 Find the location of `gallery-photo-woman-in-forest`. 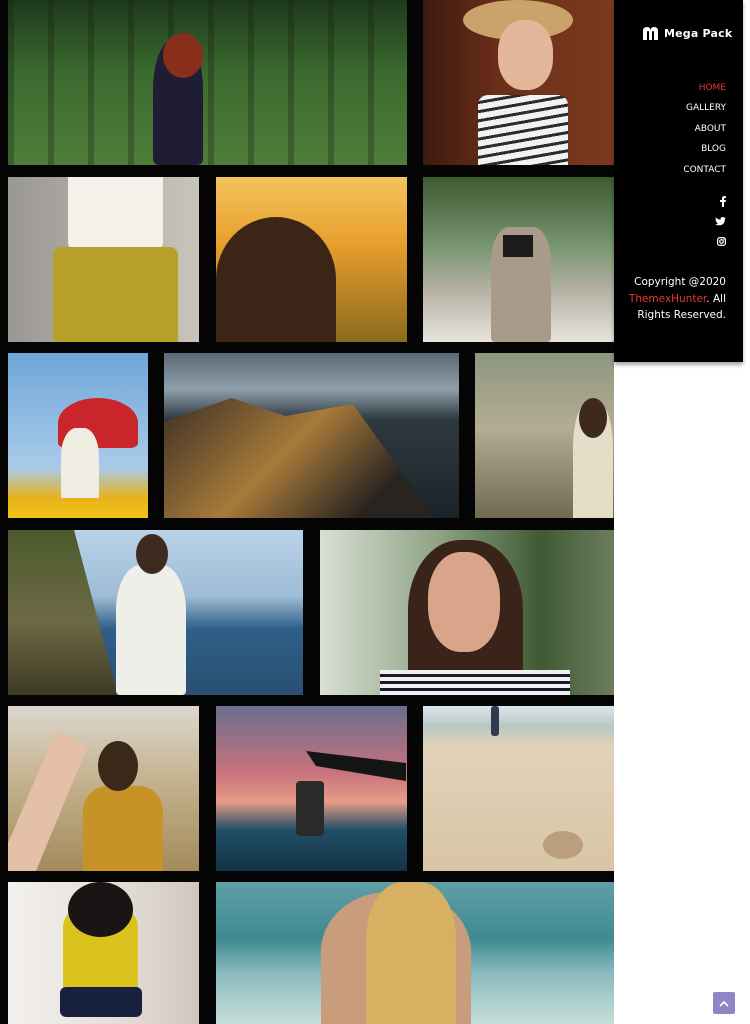

gallery-photo-woman-in-forest is located at coordinates (207, 82).